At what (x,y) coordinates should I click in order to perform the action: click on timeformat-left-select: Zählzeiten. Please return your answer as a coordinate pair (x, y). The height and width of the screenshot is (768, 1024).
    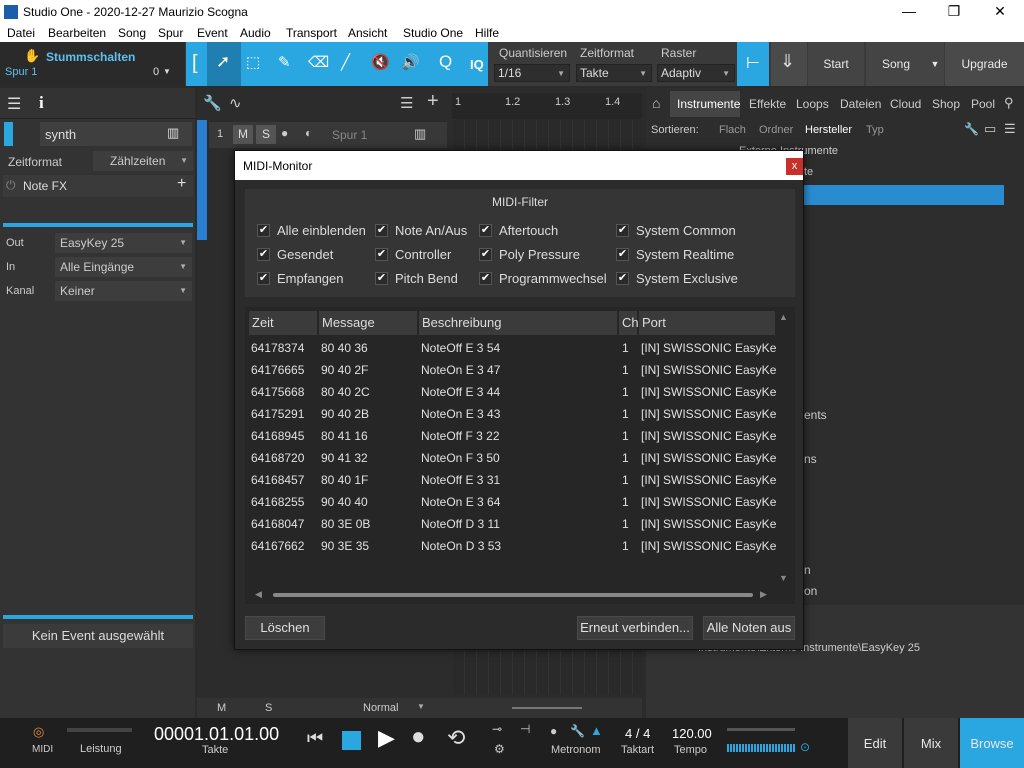
    Looking at the image, I should click on (143, 161).